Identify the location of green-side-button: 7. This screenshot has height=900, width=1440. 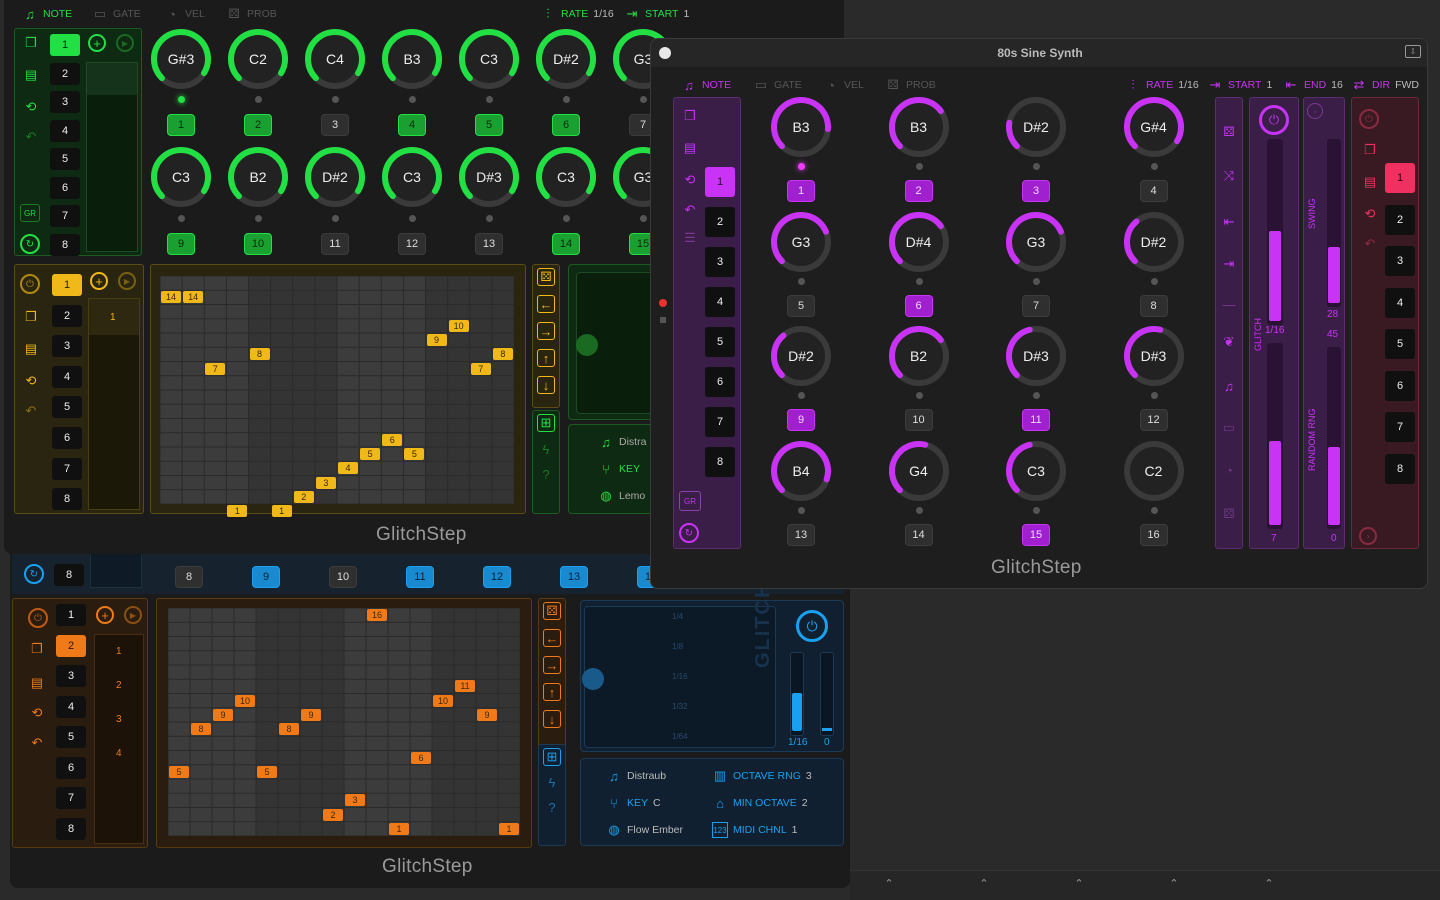
(65, 216).